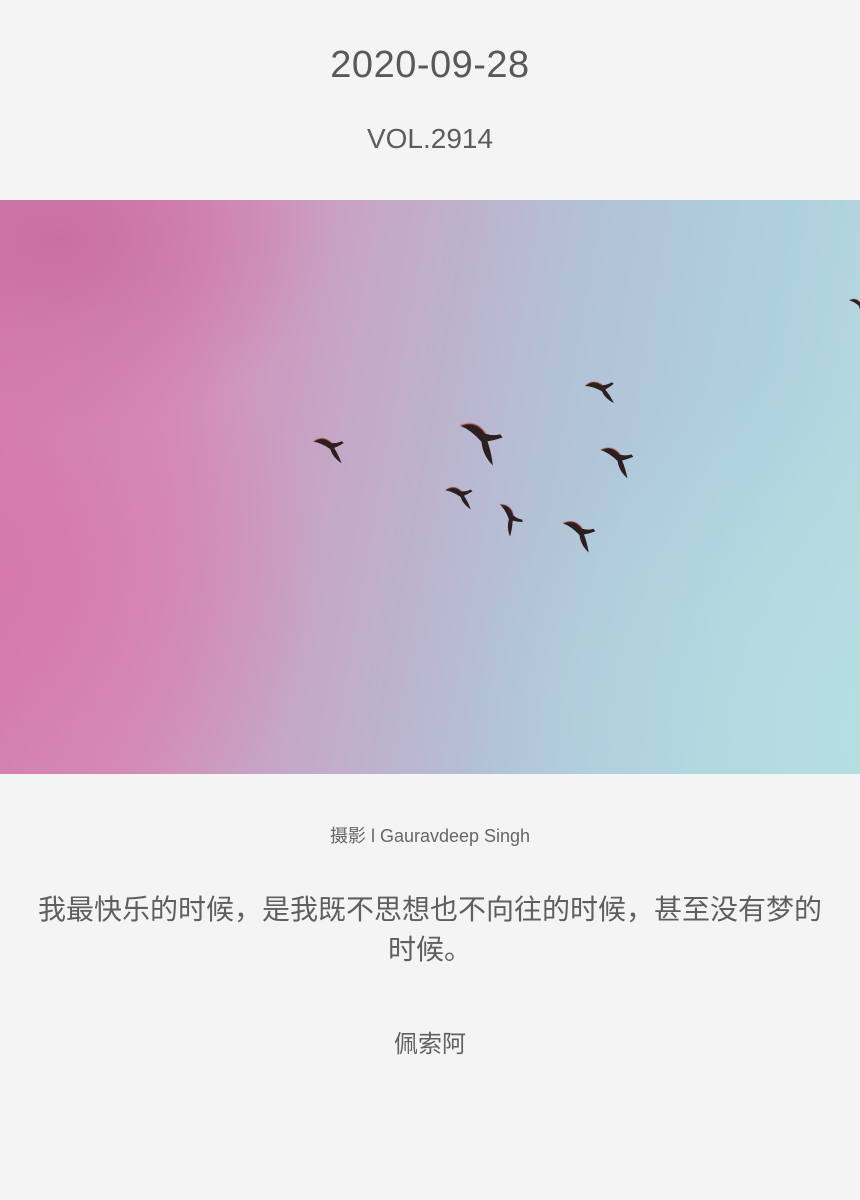  What do you see at coordinates (430, 1044) in the screenshot?
I see `quote-author: 佩索阿` at bounding box center [430, 1044].